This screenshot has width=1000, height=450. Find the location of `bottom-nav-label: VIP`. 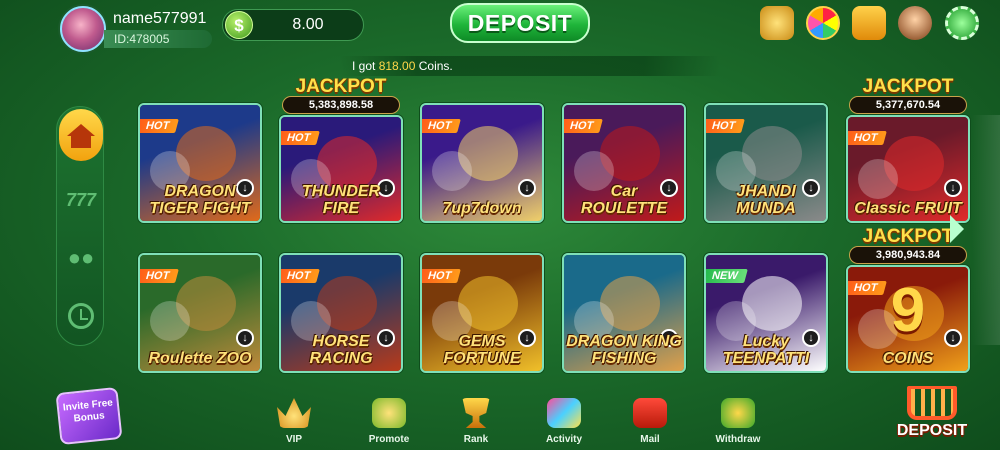

bottom-nav-label: VIP is located at coordinates (294, 439).